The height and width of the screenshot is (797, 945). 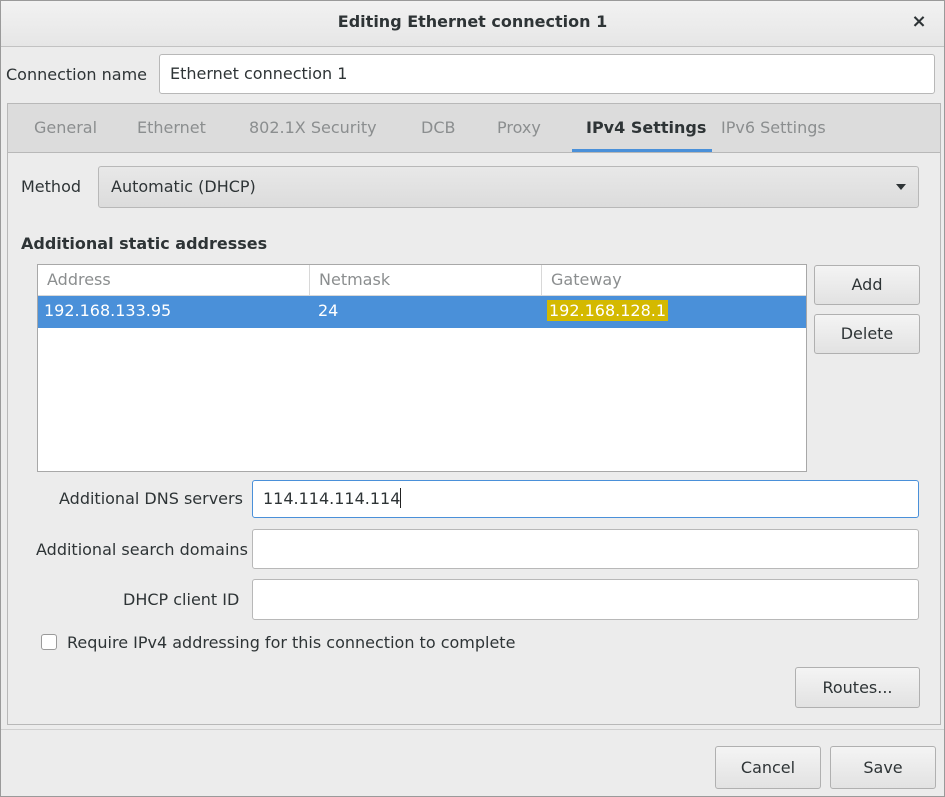 What do you see at coordinates (65, 127) in the screenshot?
I see `tab-general: General` at bounding box center [65, 127].